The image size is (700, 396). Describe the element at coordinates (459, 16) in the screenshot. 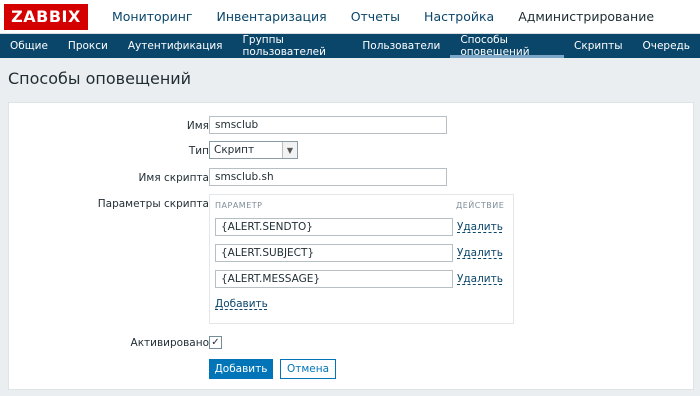

I see `nav-configuration: Настройка` at that location.